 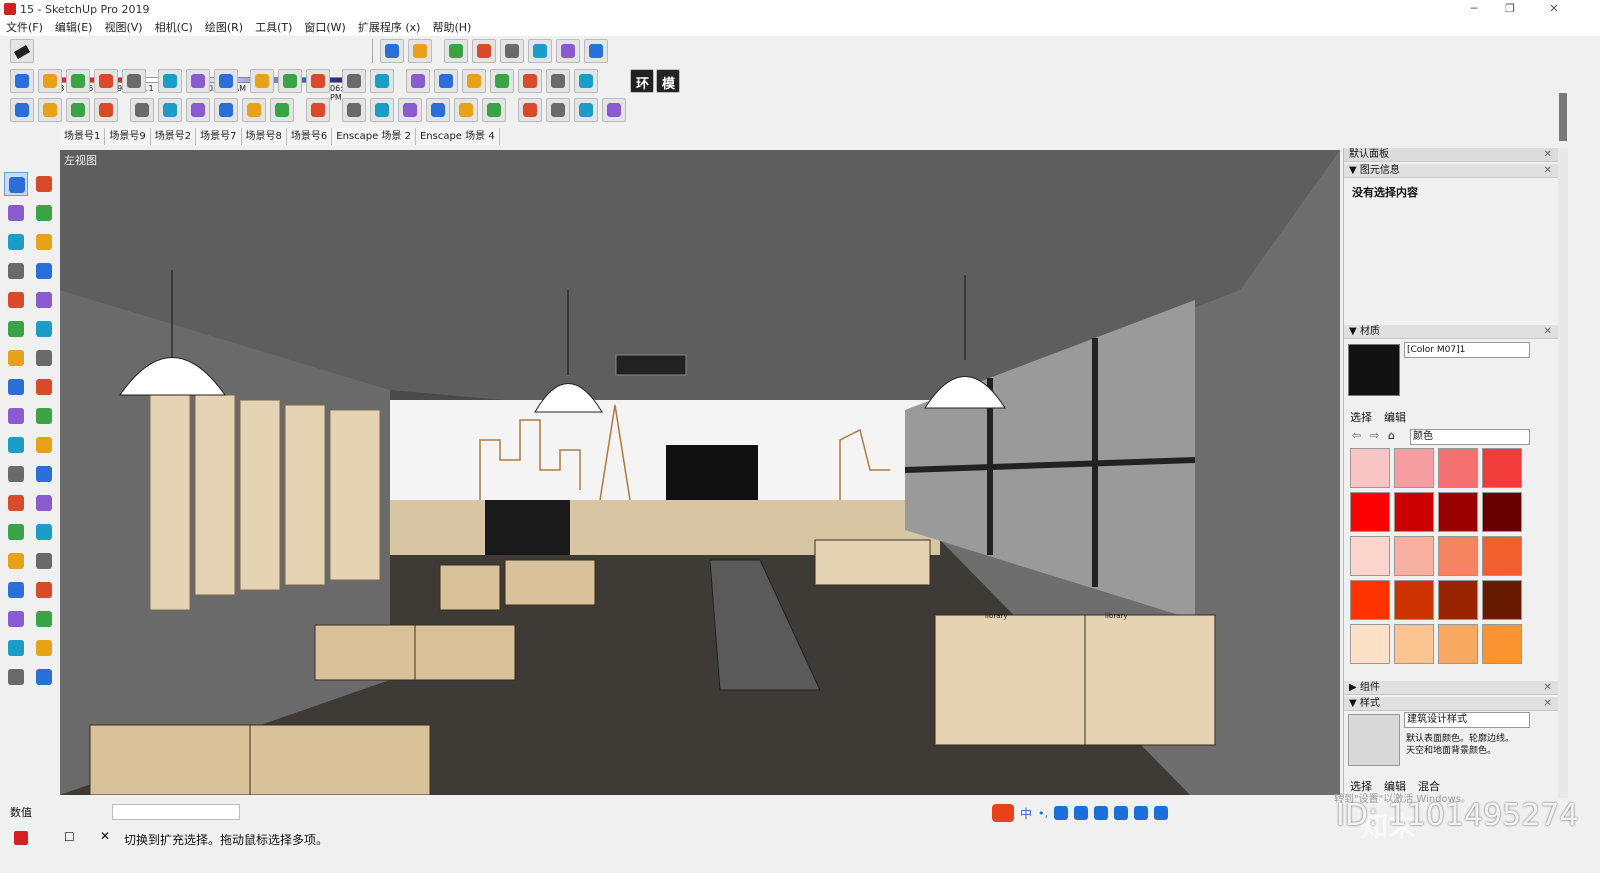 I want to click on dimension-icon, so click(x=44, y=474).